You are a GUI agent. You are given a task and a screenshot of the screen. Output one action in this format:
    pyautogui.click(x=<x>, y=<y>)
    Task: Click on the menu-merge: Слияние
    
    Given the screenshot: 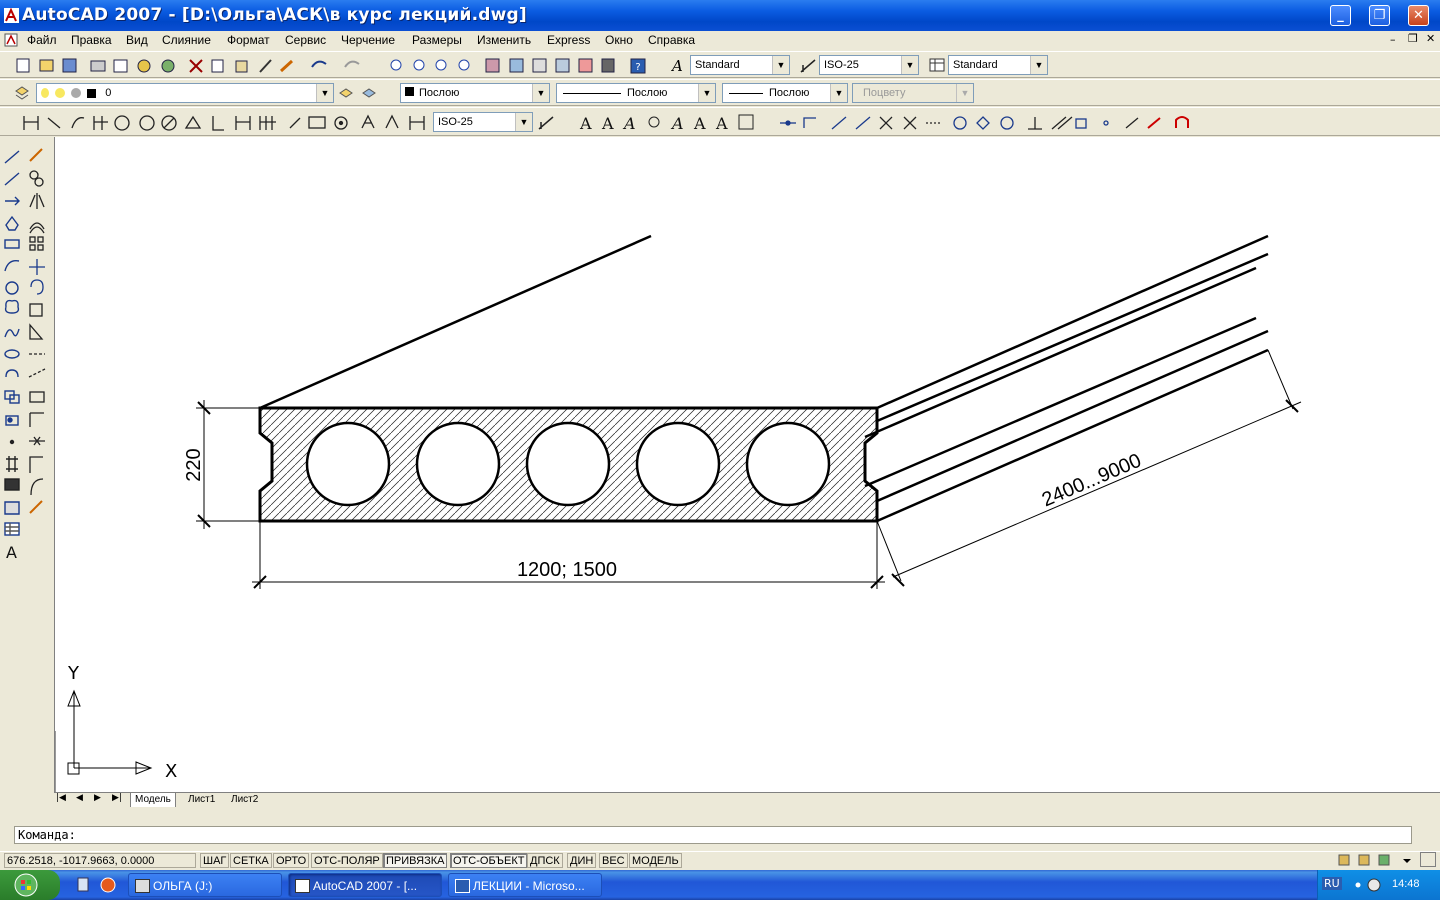 What is the action you would take?
    pyautogui.click(x=186, y=40)
    